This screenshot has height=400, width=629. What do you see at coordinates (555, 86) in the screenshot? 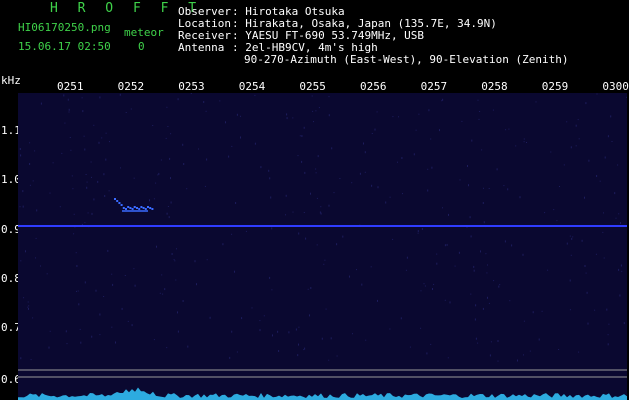
I see `time-tick-label: 0259` at bounding box center [555, 86].